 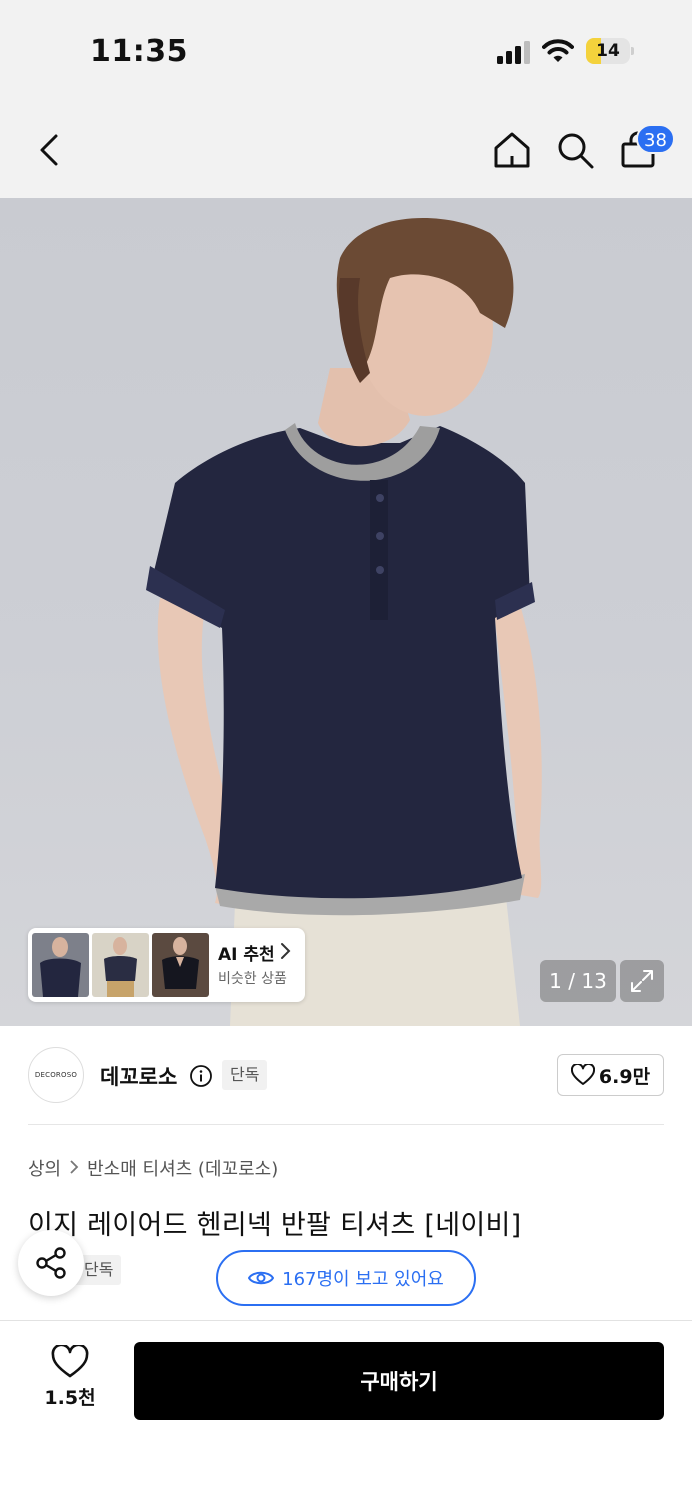 What do you see at coordinates (182, 1168) in the screenshot?
I see `breadcrumb-item: 반소매 티셔츠 (데꼬로소)` at bounding box center [182, 1168].